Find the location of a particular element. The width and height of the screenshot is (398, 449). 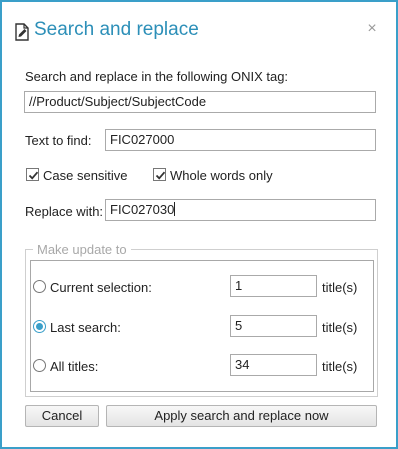

close-button: × is located at coordinates (372, 29).